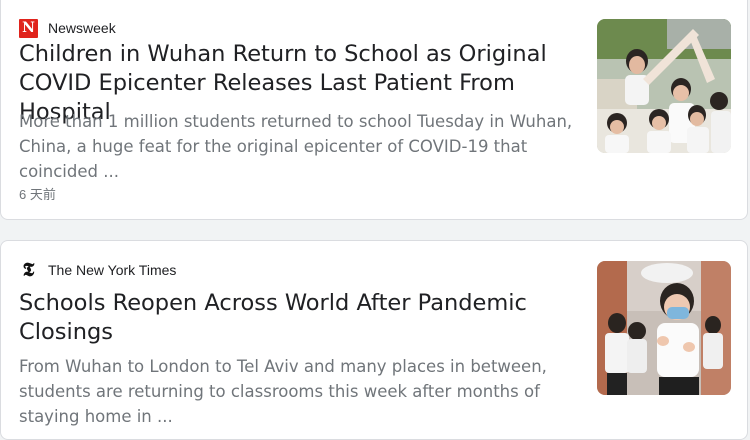 Image resolution: width=750 pixels, height=440 pixels. I want to click on source-name: Newsweek, so click(82, 28).